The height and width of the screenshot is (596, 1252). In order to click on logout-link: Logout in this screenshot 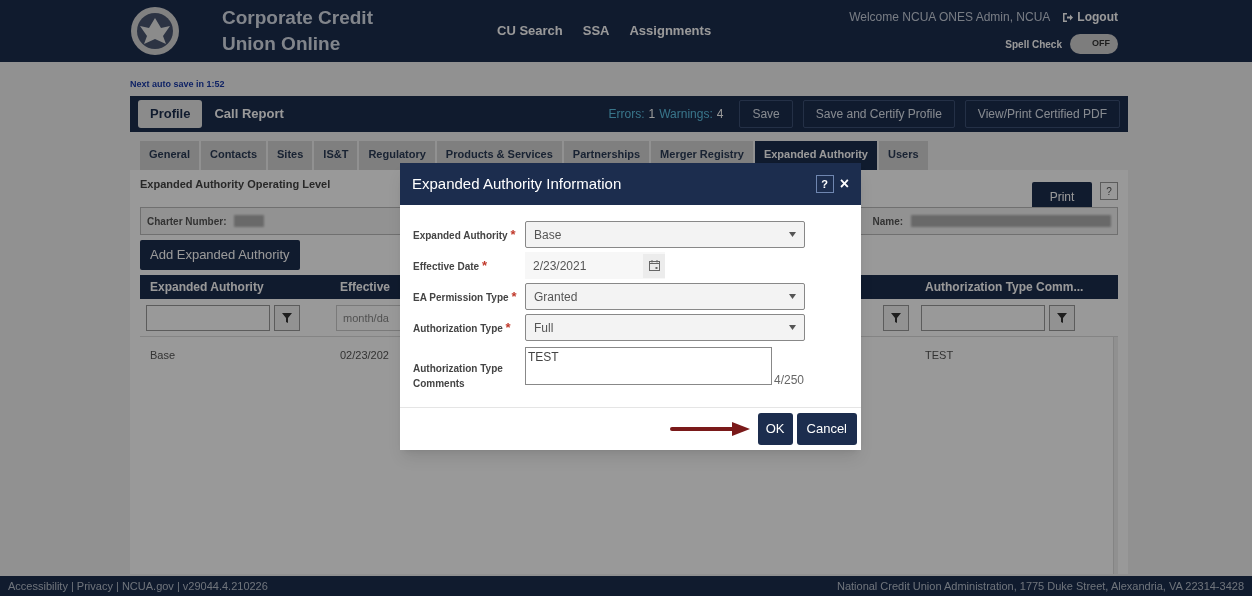, I will do `click(1090, 17)`.